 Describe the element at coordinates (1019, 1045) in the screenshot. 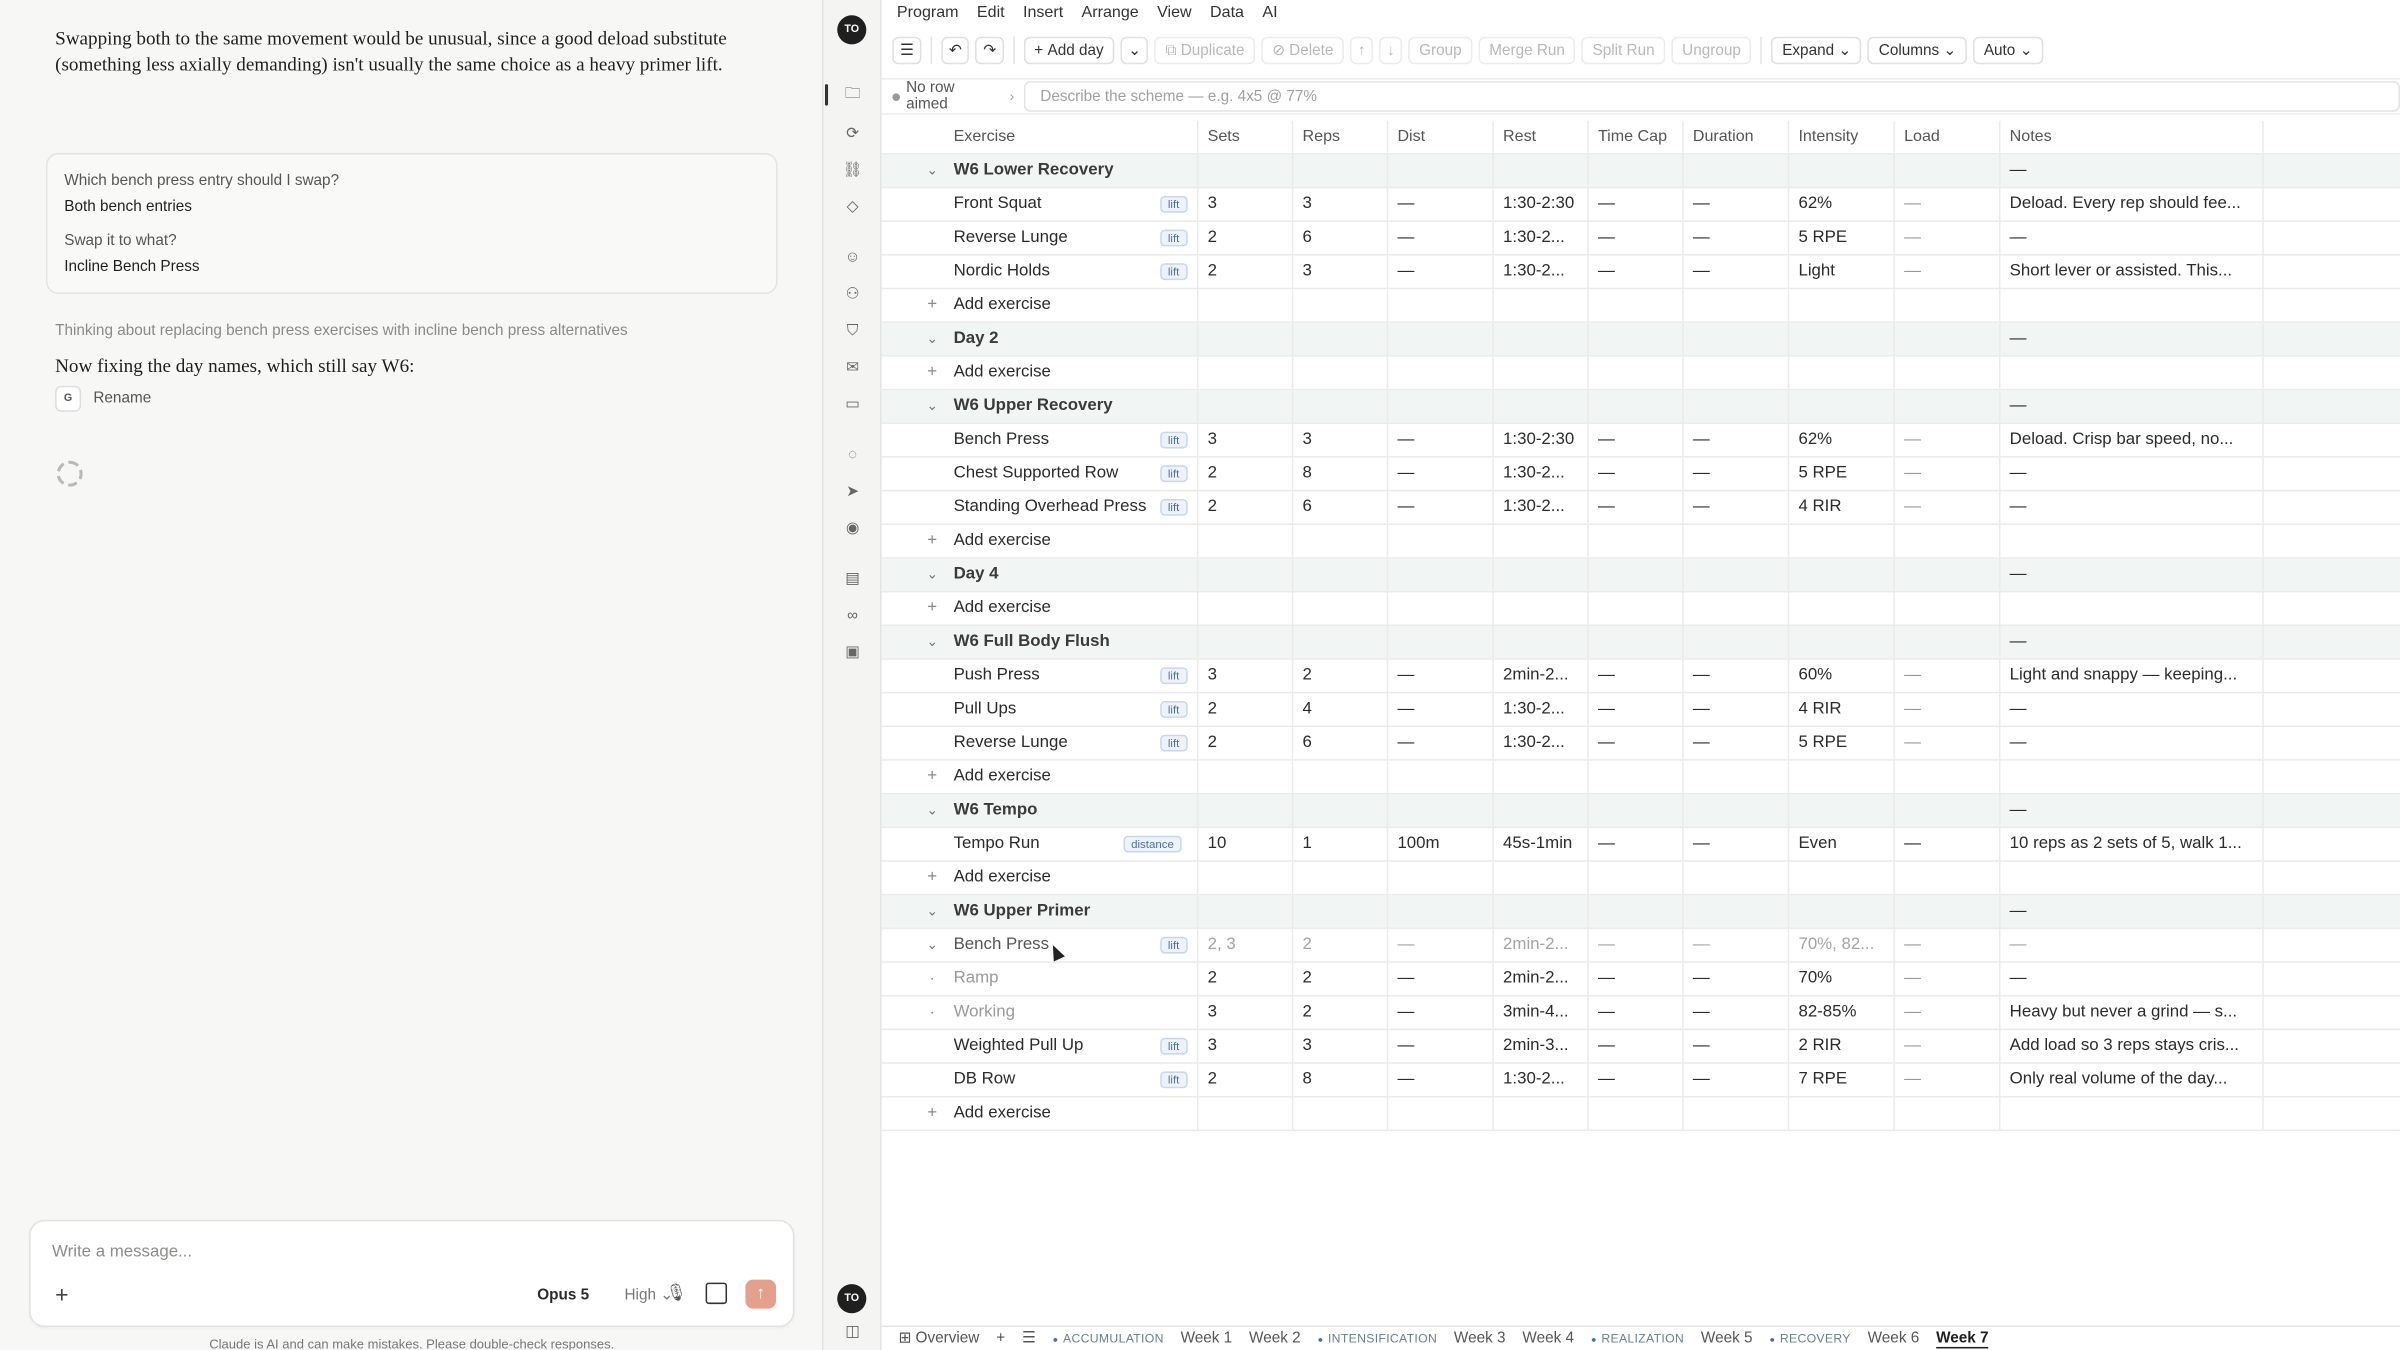

I see `exercise-name: Weighted Pull Up` at that location.